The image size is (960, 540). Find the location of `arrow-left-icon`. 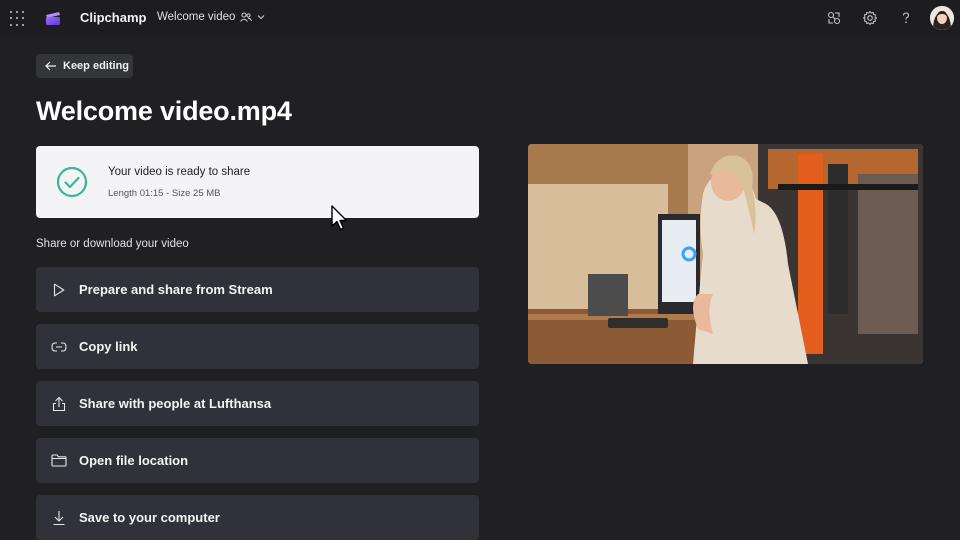

arrow-left-icon is located at coordinates (50, 66).